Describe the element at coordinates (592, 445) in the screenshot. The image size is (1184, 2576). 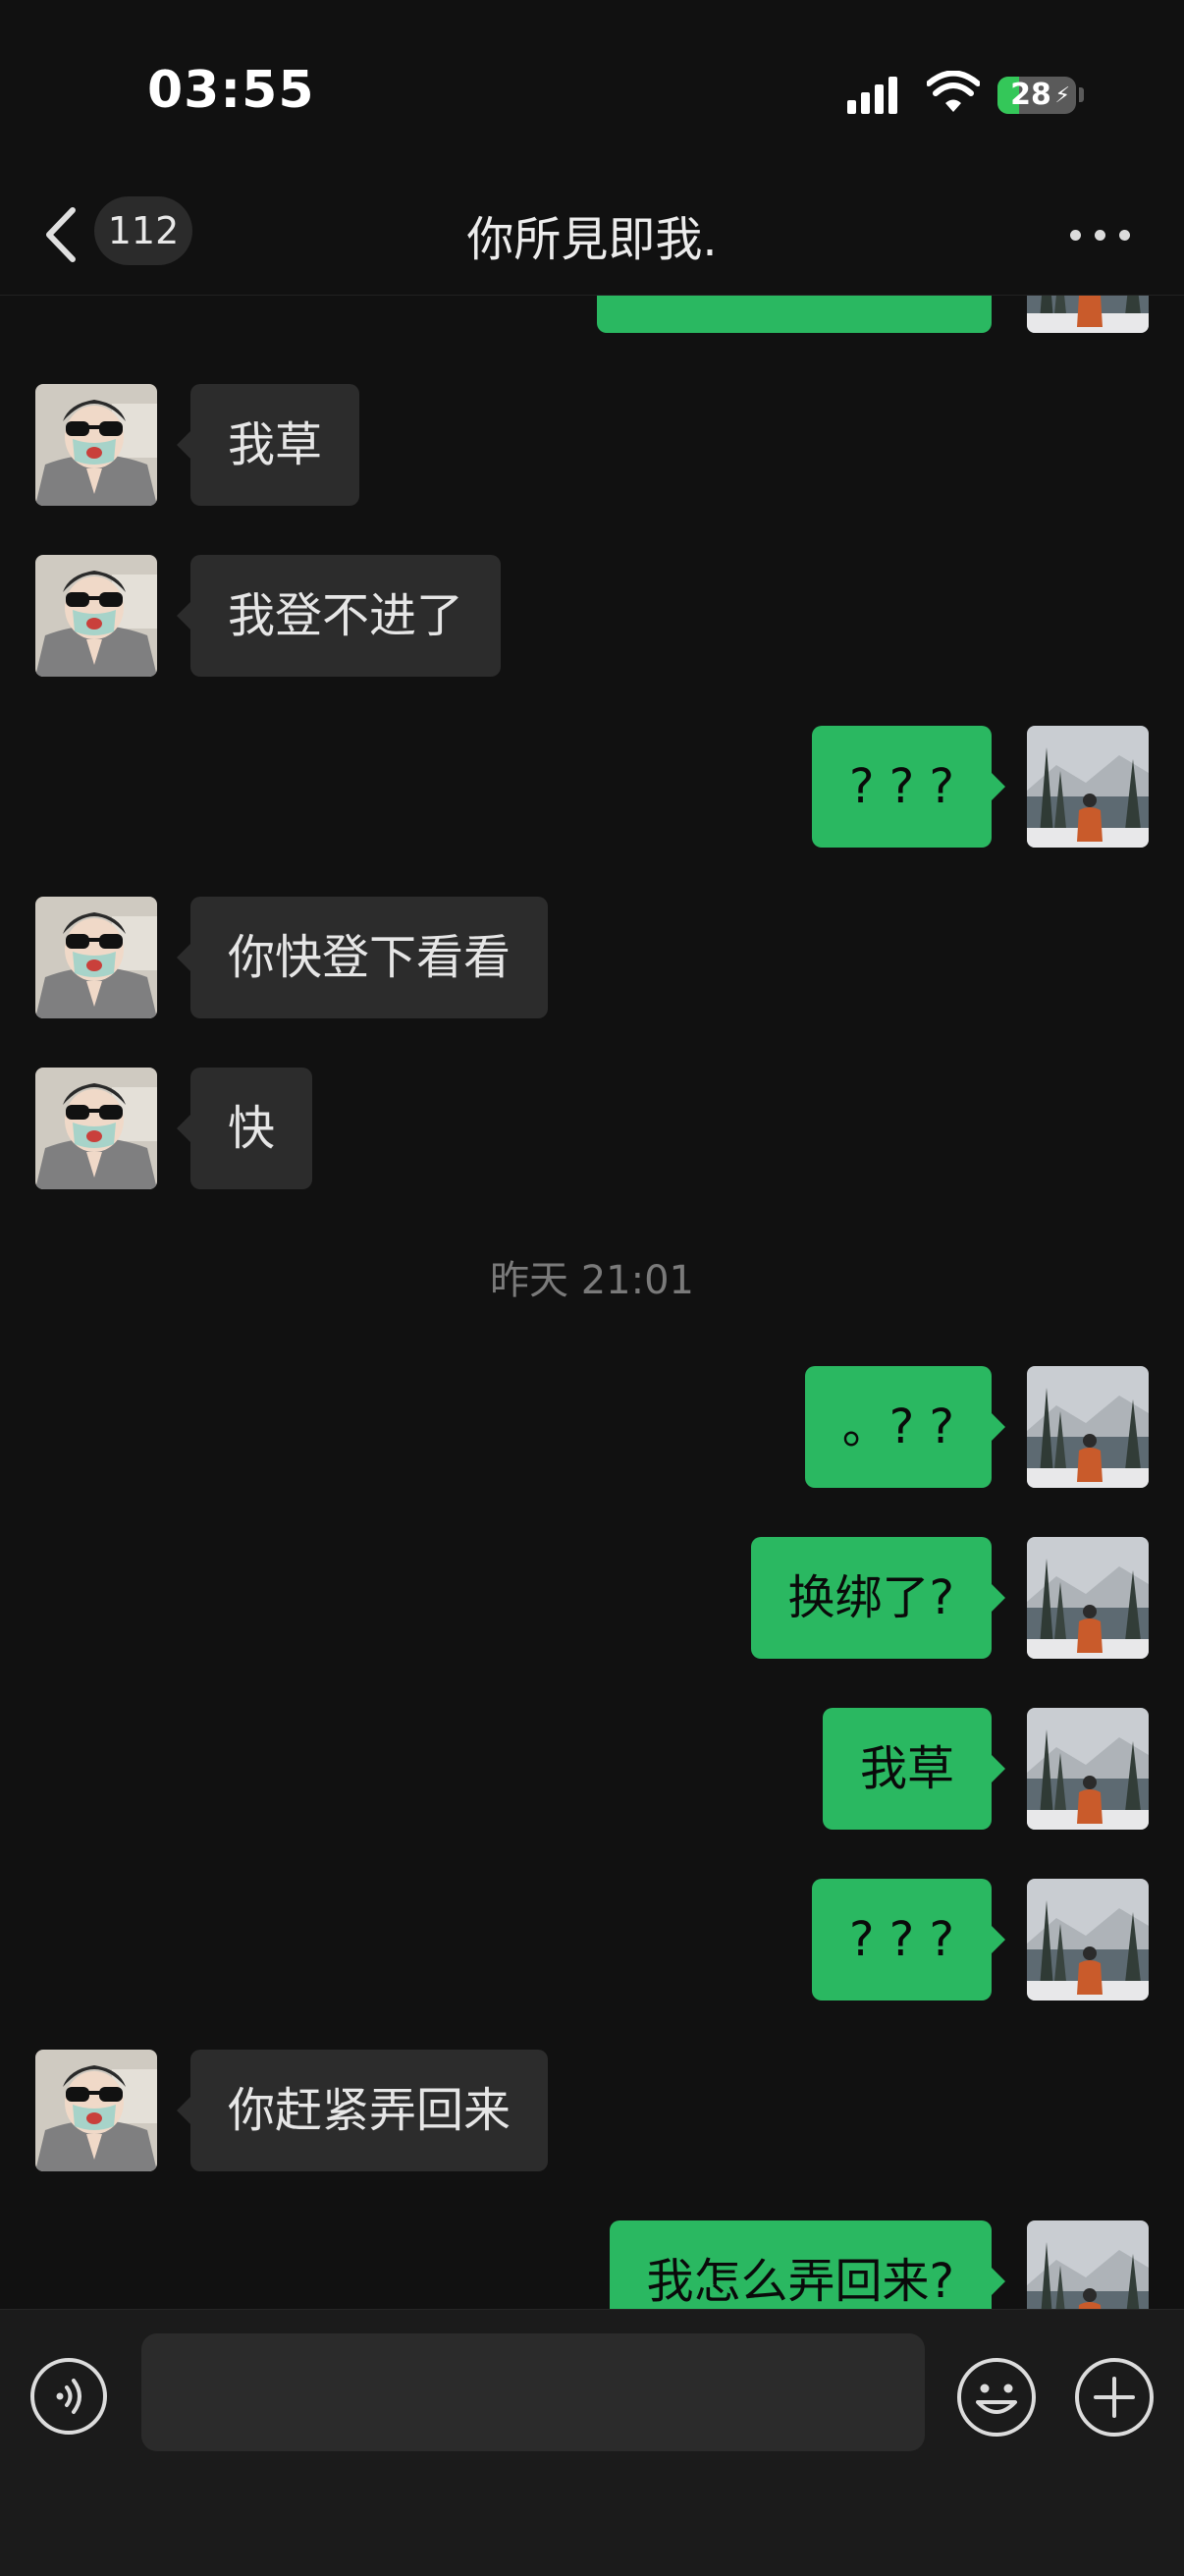
I see `incoming-message-row: 我草` at that location.